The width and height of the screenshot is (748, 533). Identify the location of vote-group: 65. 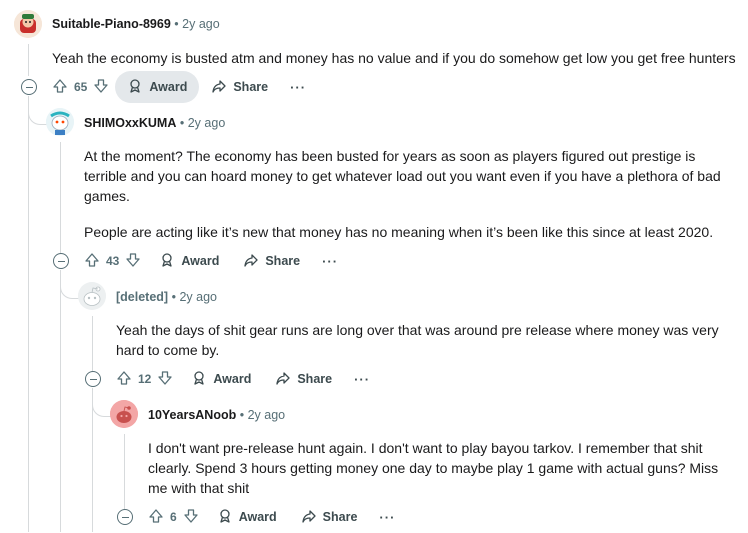
(80, 87).